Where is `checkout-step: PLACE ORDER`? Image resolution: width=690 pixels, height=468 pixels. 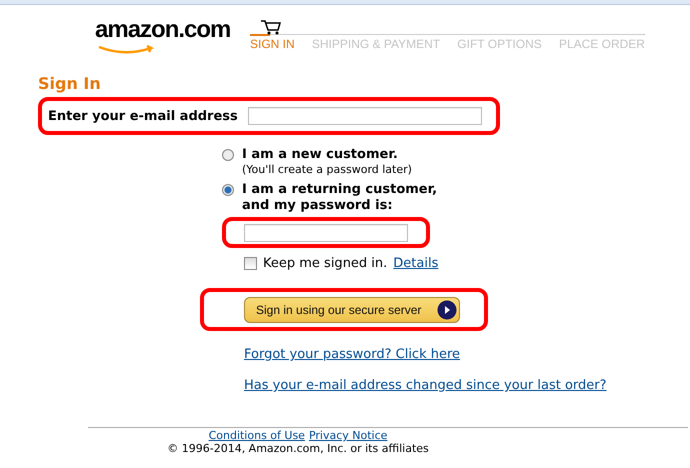 checkout-step: PLACE ORDER is located at coordinates (601, 44).